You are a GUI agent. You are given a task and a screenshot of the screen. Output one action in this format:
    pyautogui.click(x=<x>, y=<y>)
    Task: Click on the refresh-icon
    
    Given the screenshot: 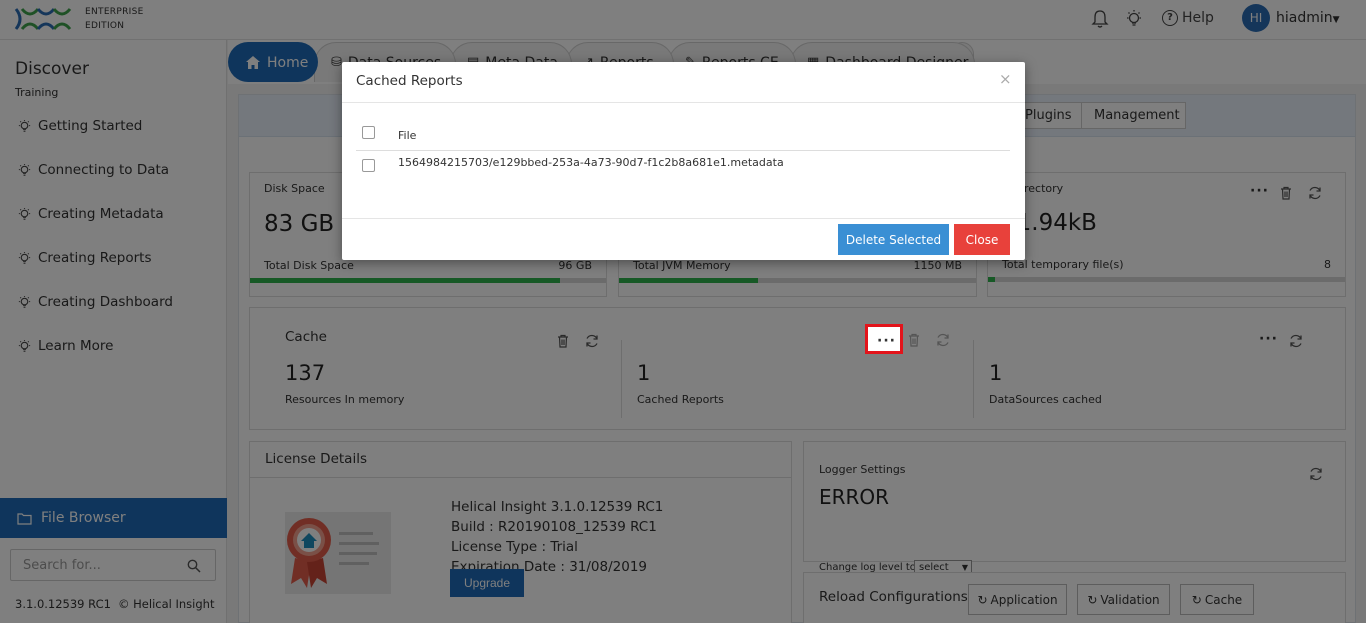 What is the action you would take?
    pyautogui.click(x=943, y=340)
    